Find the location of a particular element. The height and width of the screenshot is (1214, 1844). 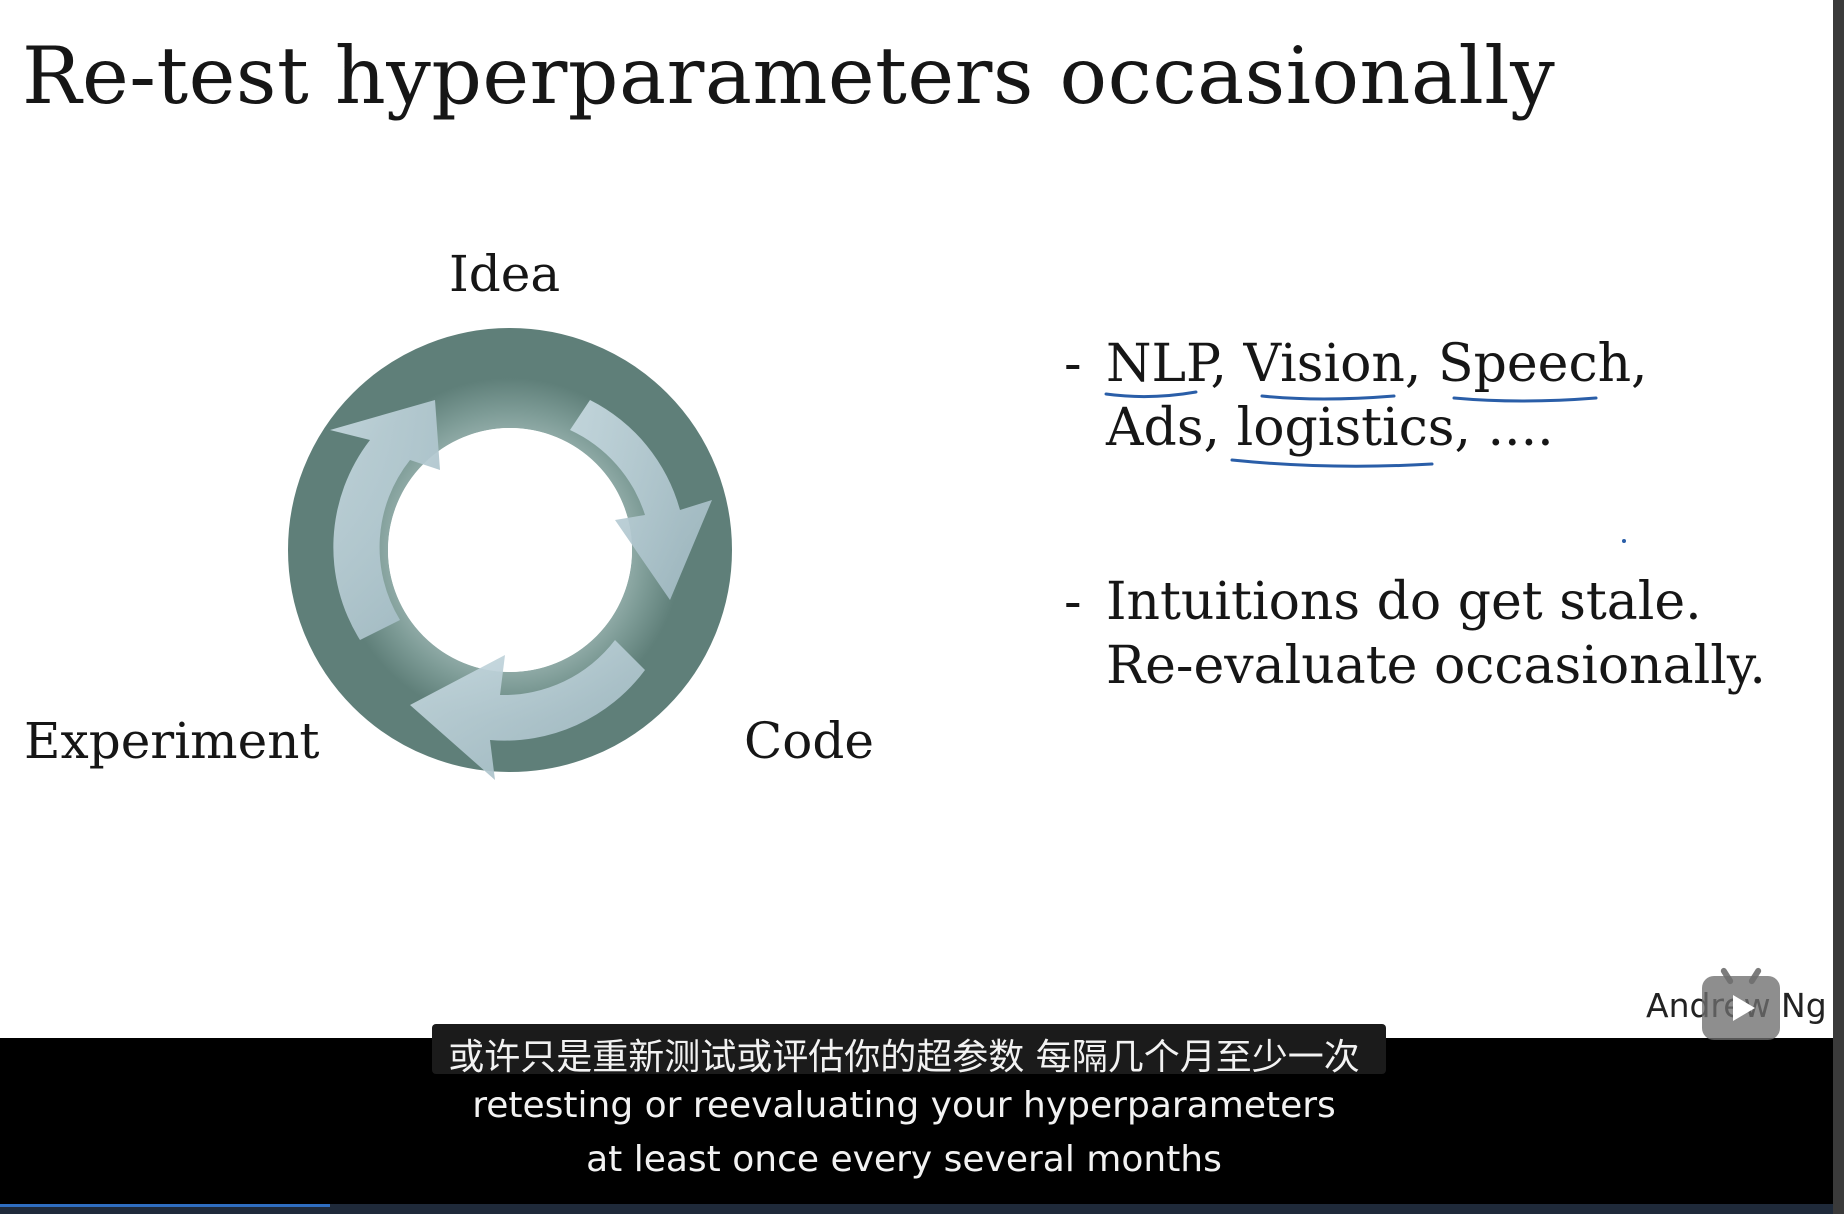

video-progress-bar is located at coordinates (916, 1209).